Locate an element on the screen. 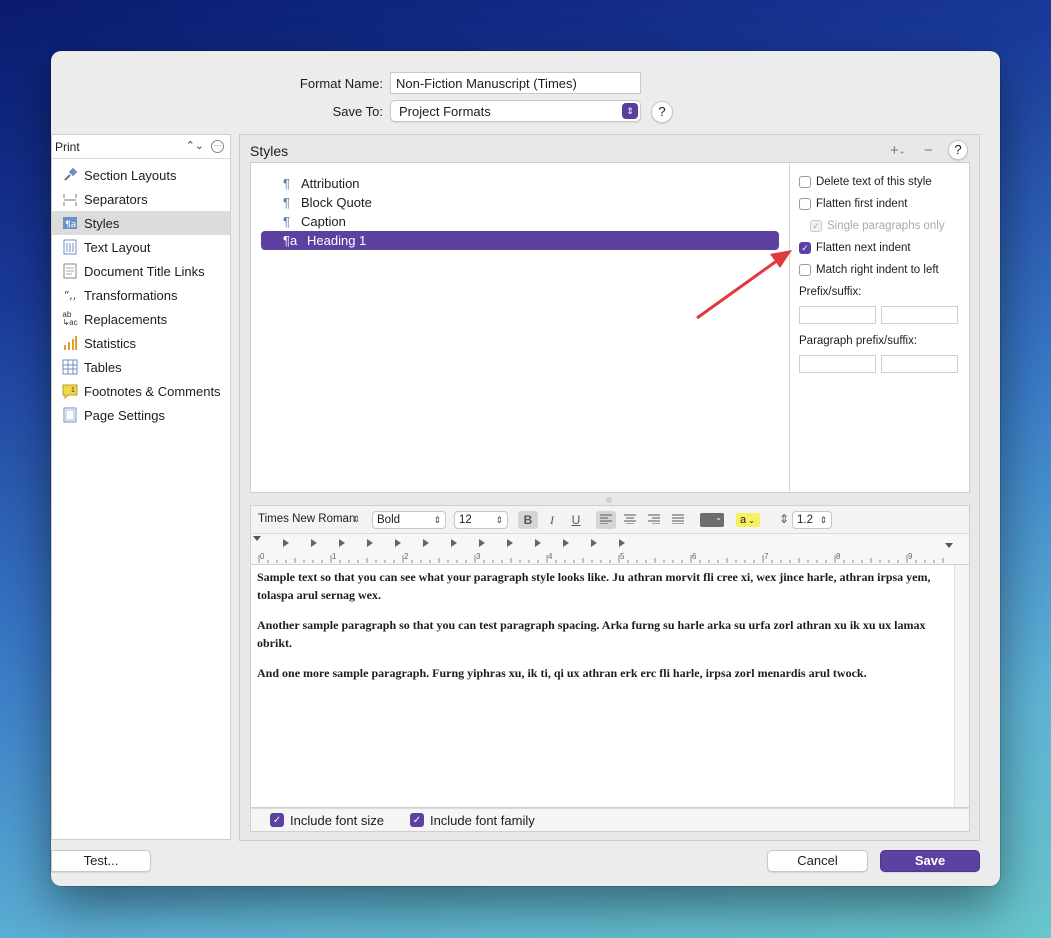 This screenshot has width=1051, height=938. flatten-next-checkbox: ✓ is located at coordinates (805, 248).